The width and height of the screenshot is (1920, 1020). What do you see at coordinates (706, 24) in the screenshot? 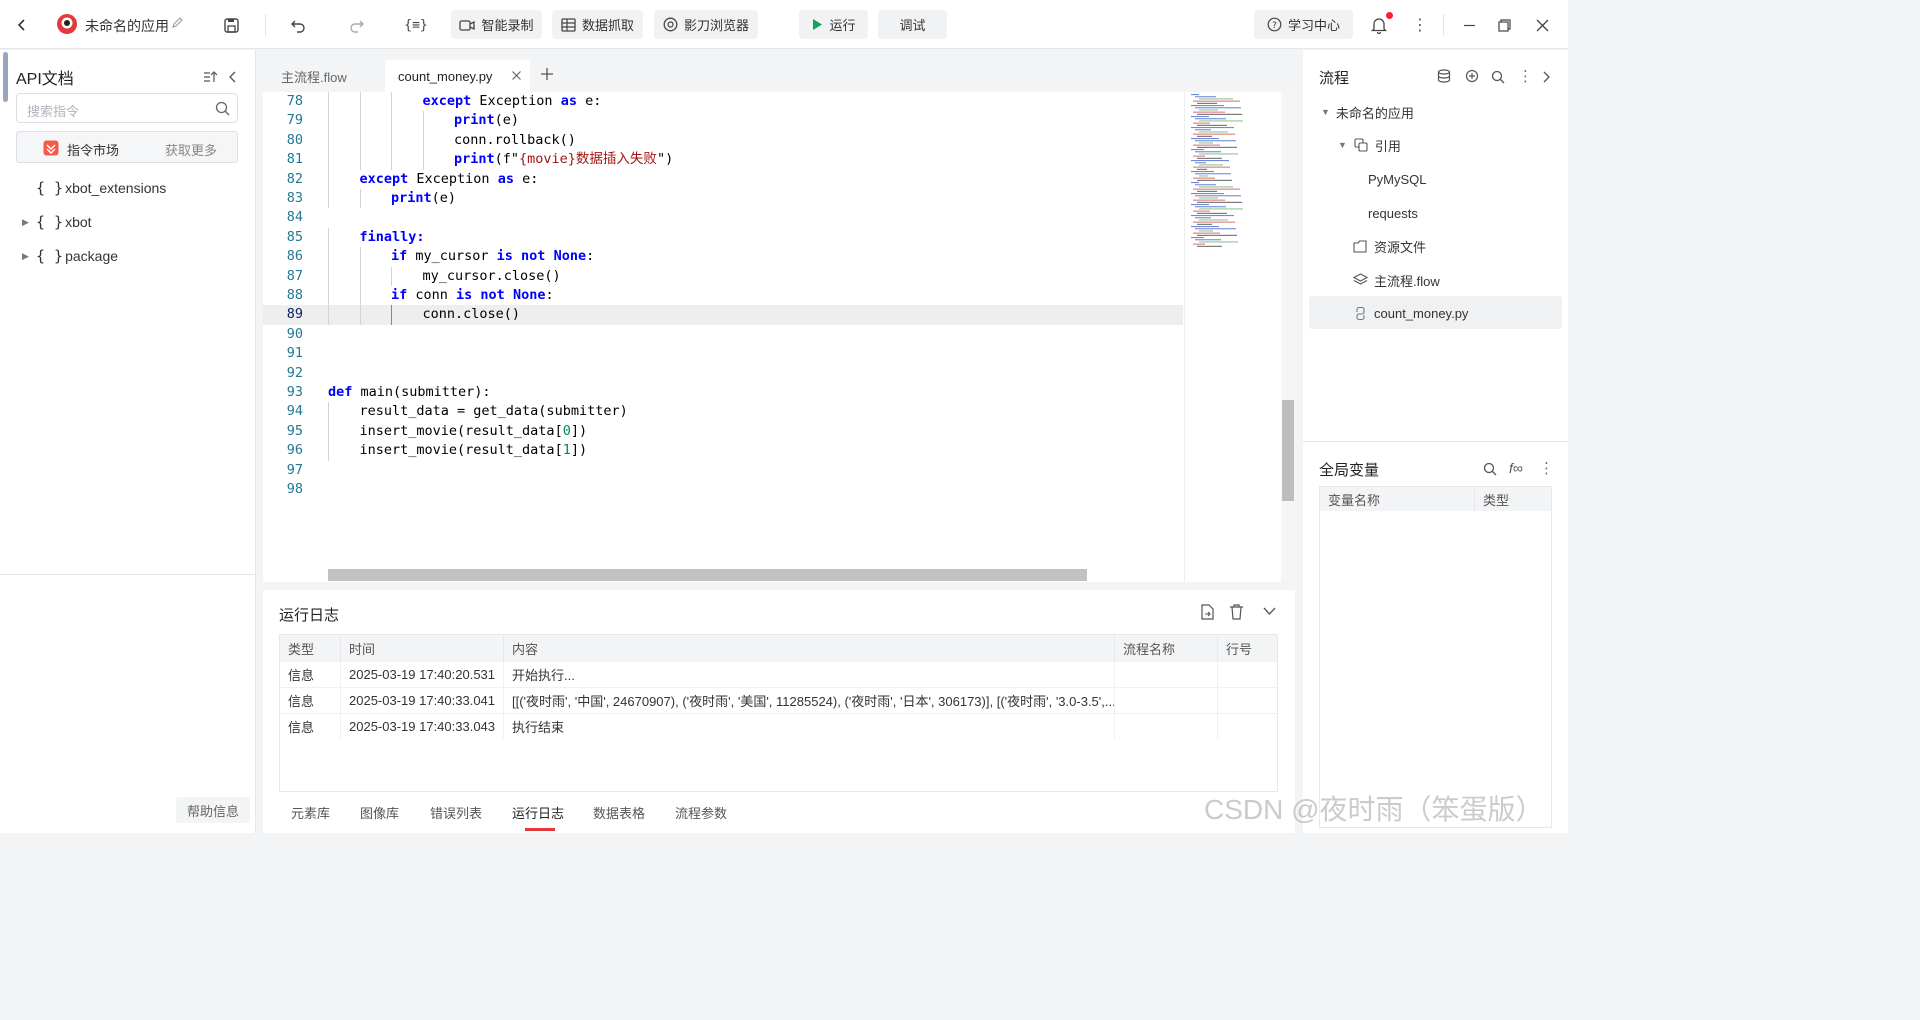
I see `browser-button: 影刀浏览器` at bounding box center [706, 24].